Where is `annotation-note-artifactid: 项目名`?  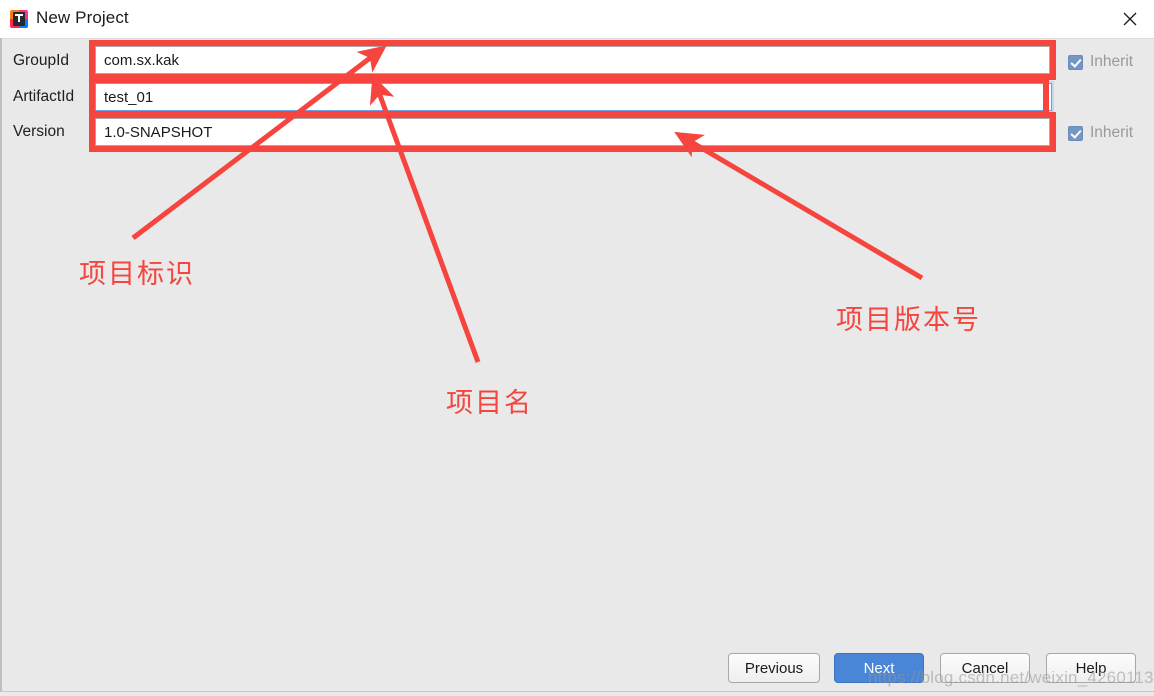
annotation-note-artifactid: 项目名 is located at coordinates (489, 403).